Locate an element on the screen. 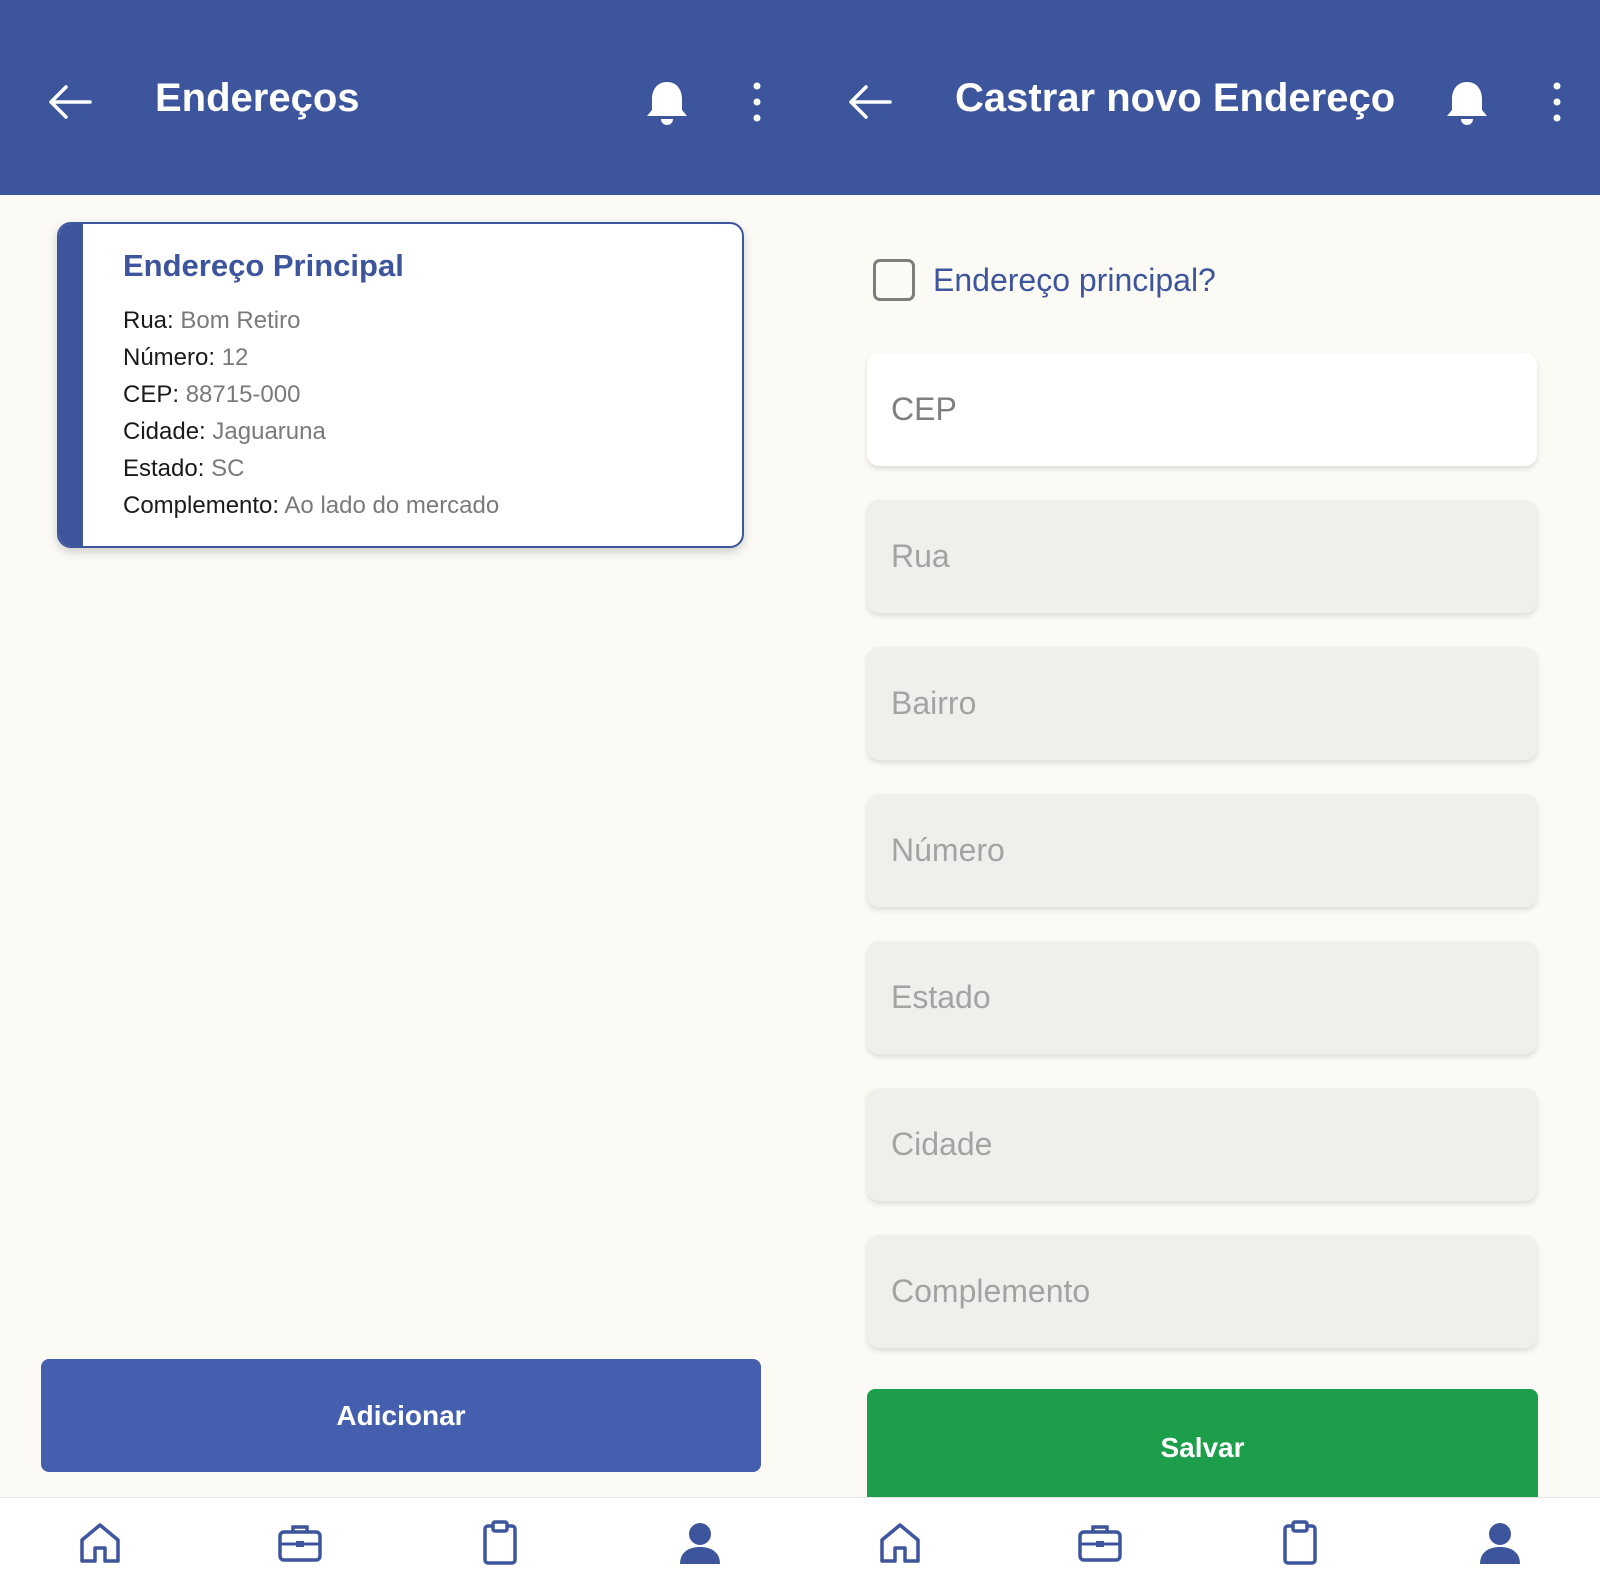  address-row-cidade: Cidade: Jaguaruna is located at coordinates (311, 431).